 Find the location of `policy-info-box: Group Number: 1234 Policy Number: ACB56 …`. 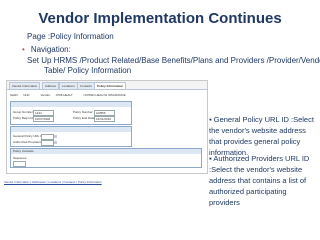

policy-info-box: Group Number: 1234 Policy Number: ACB56 … is located at coordinates (71, 113).